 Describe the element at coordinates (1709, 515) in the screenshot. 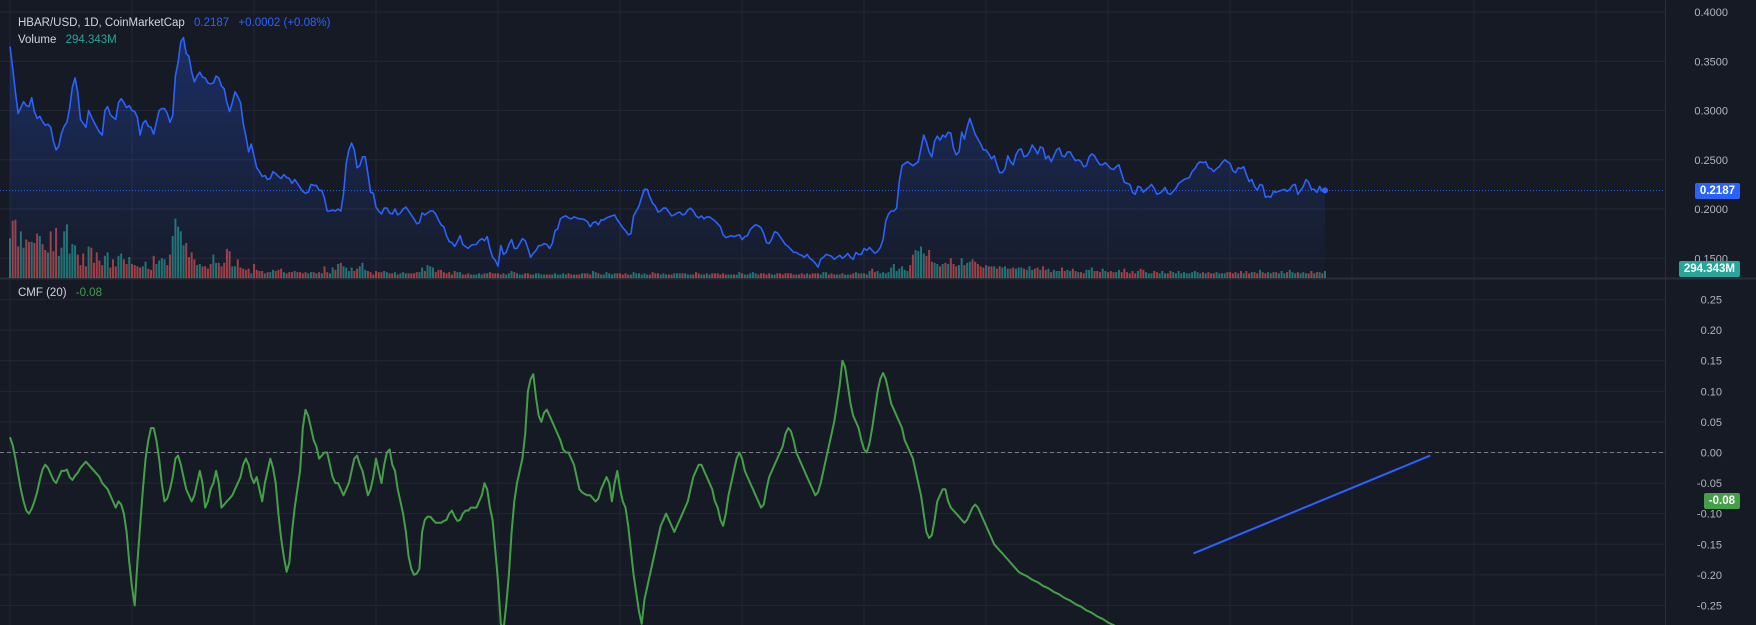

I see `cmf-tick-label: -0.10` at that location.